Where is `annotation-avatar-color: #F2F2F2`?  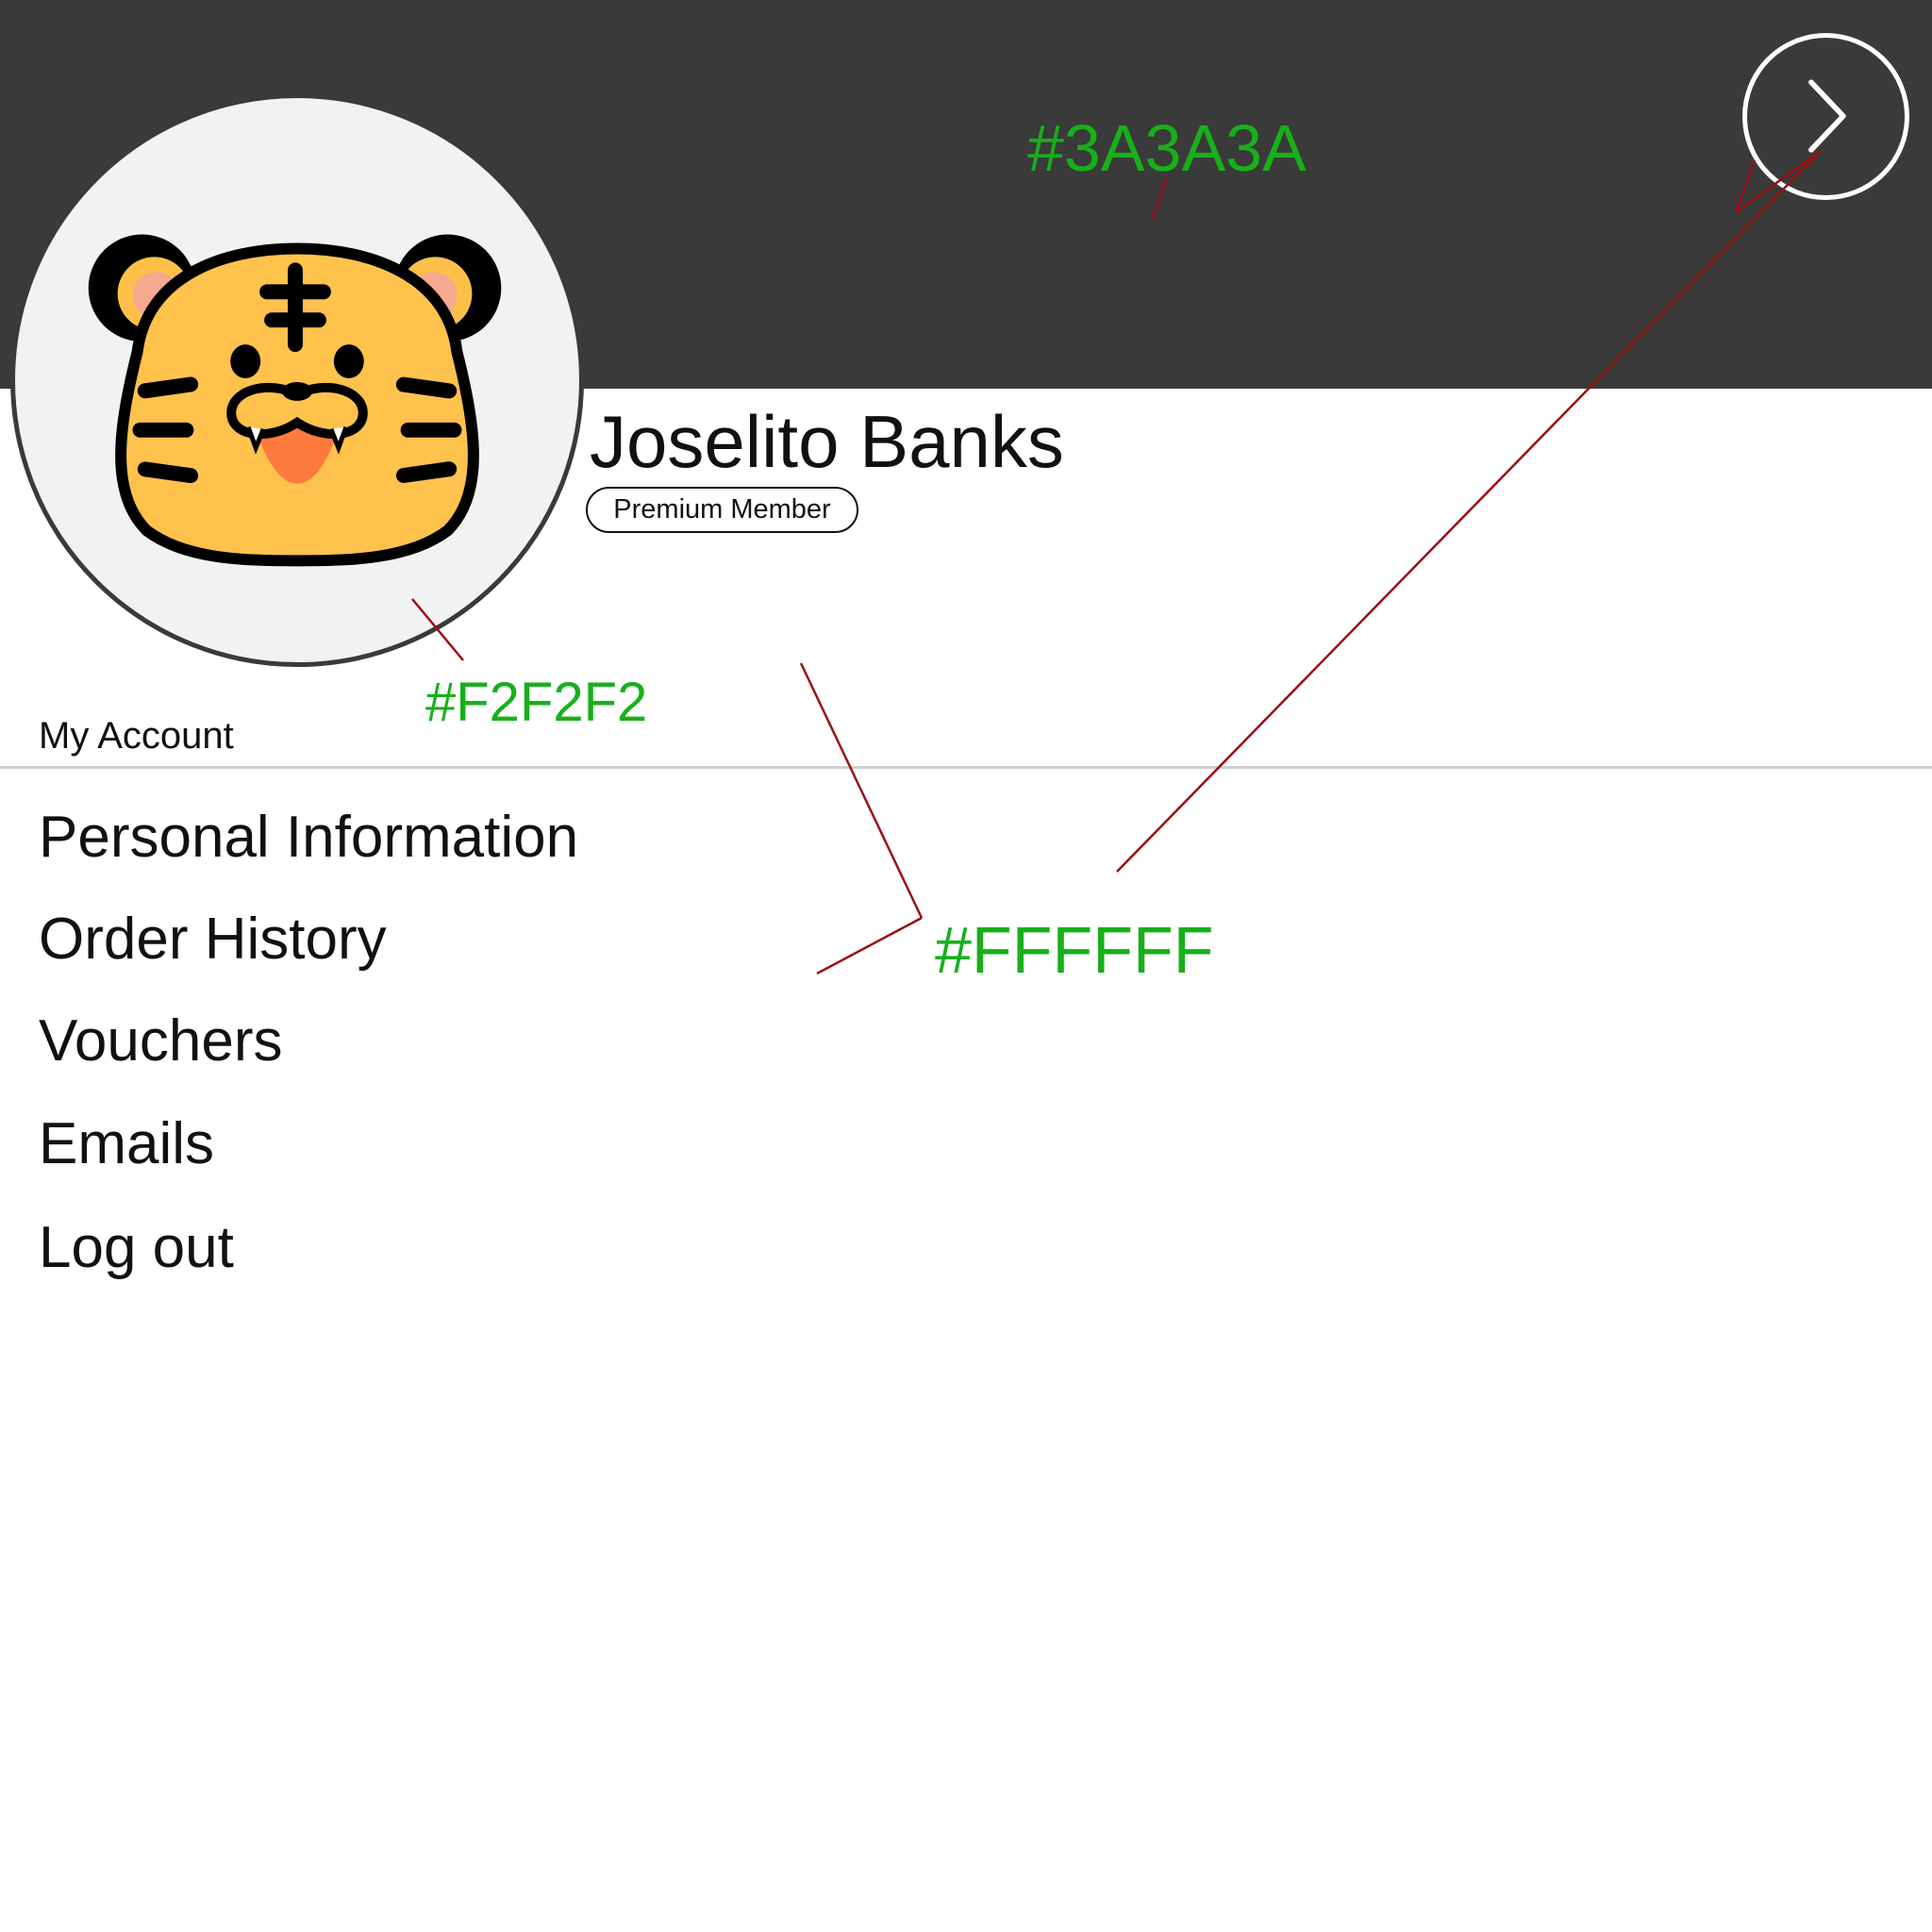
annotation-avatar-color: #F2F2F2 is located at coordinates (536, 703).